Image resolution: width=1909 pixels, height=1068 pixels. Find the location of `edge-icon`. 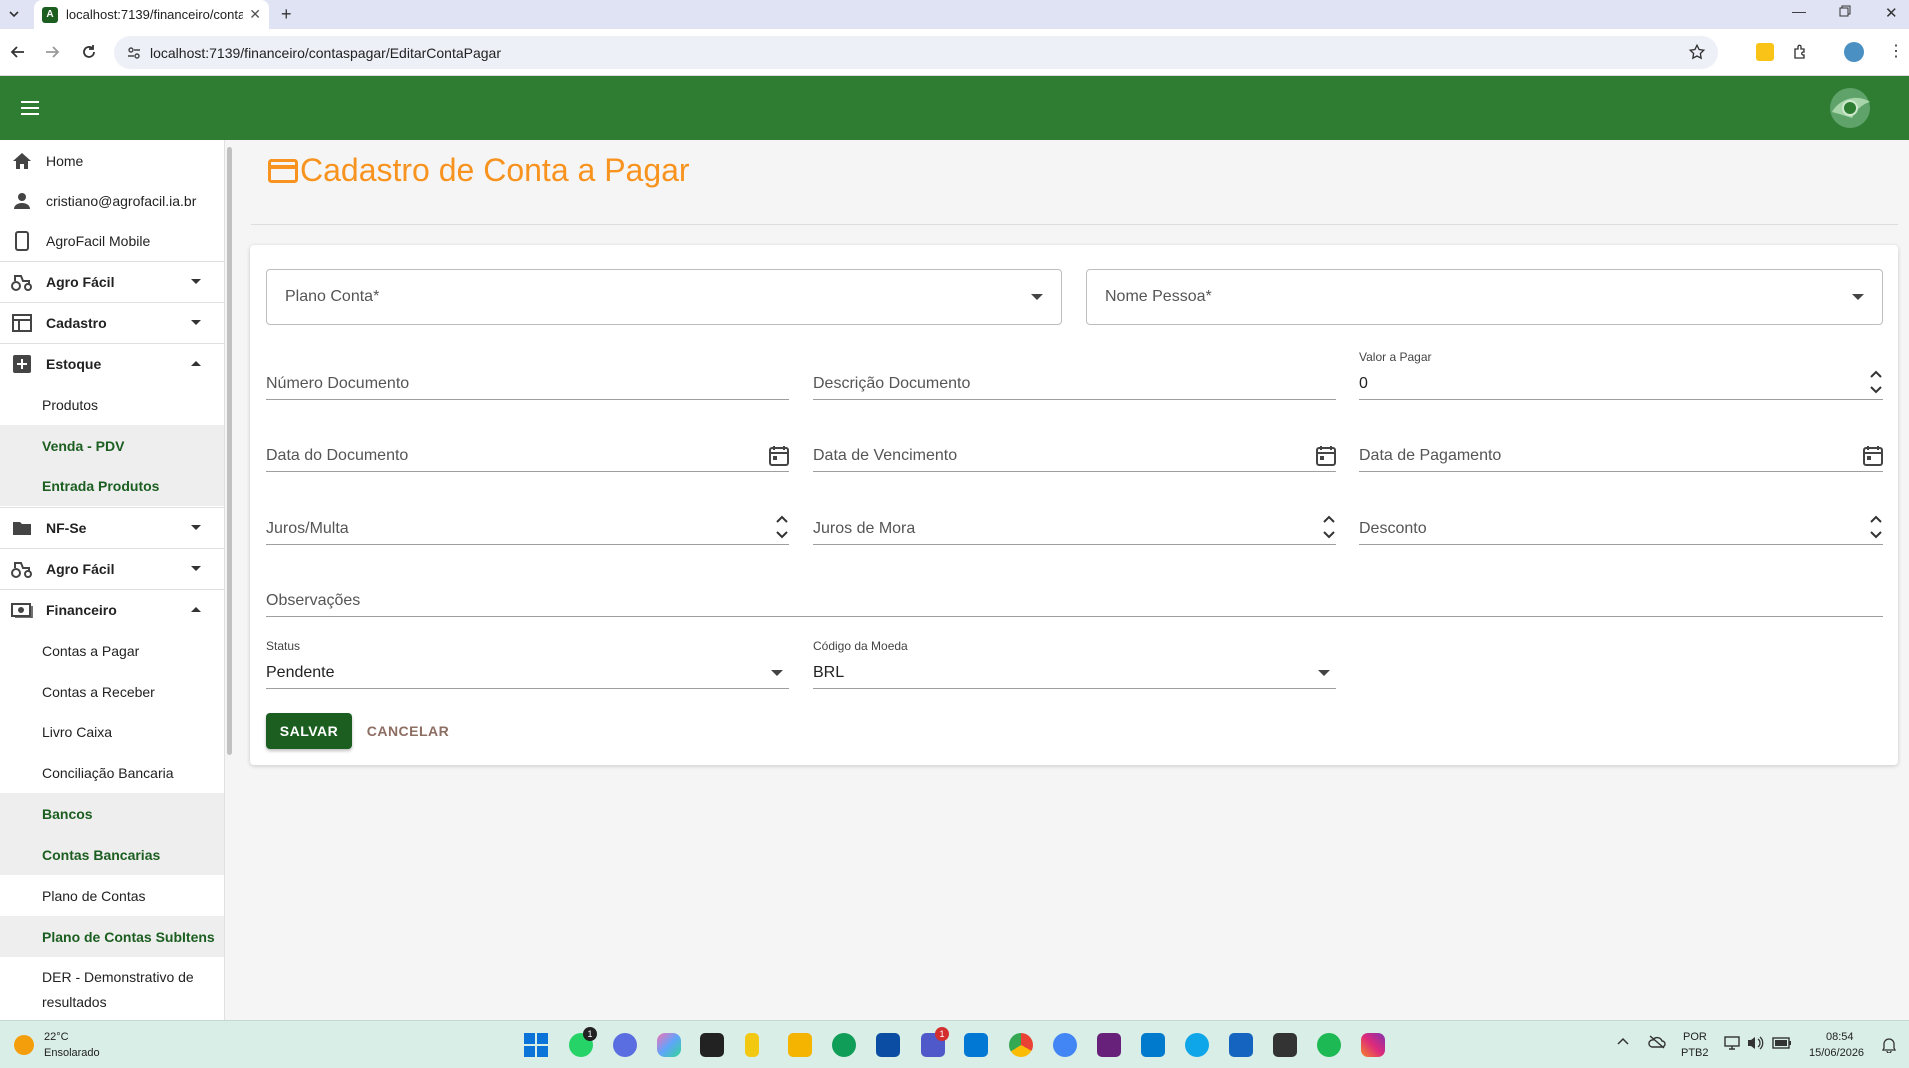

edge-icon is located at coordinates (844, 1045).